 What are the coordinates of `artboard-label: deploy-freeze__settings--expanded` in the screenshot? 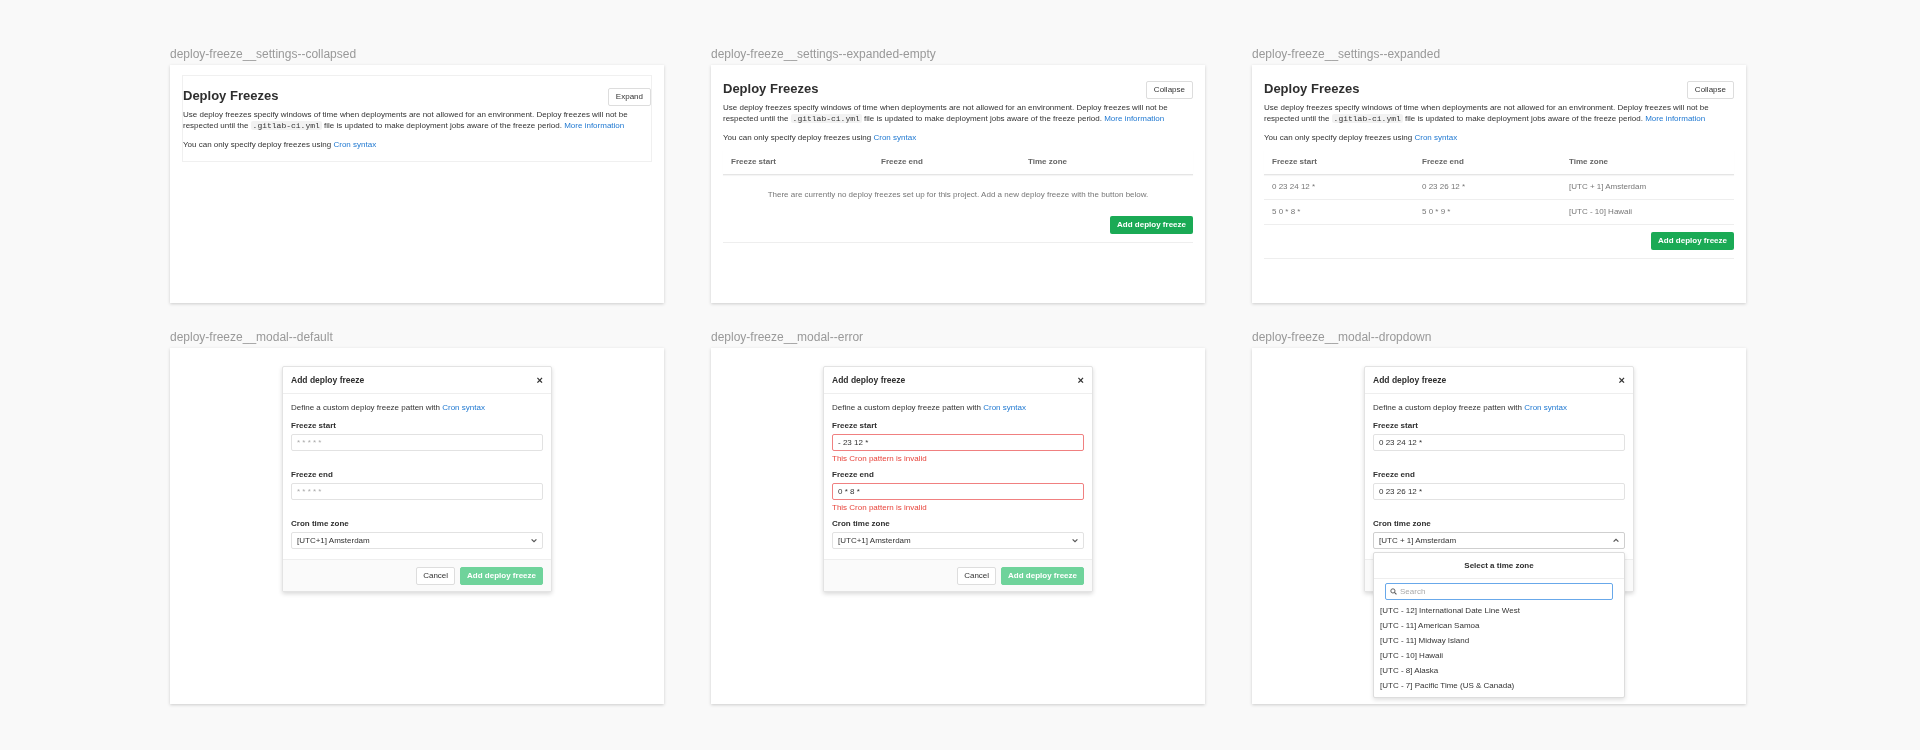 It's located at (1347, 54).